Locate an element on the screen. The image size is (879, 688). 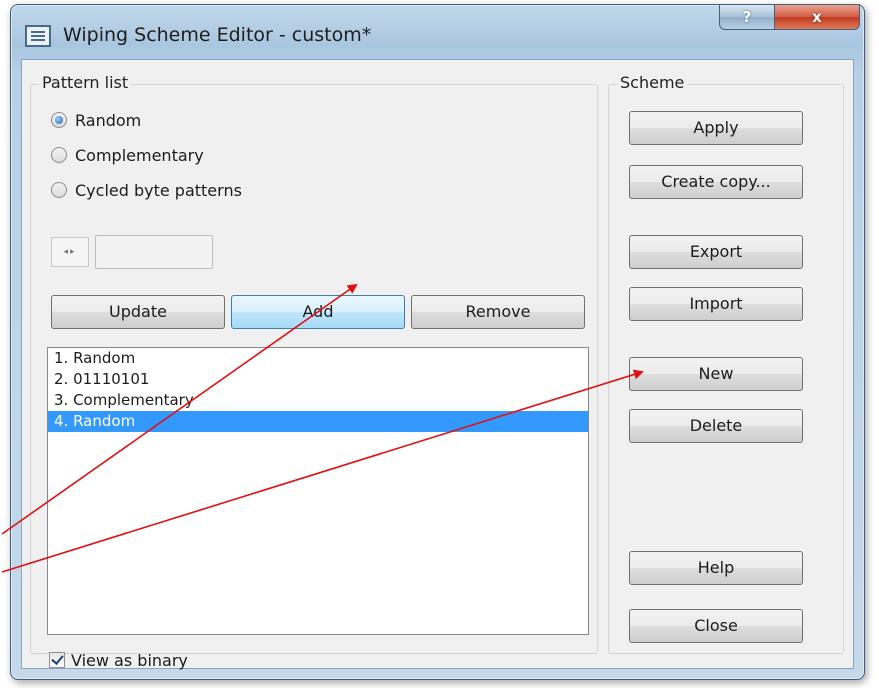
import-button: Import is located at coordinates (716, 304).